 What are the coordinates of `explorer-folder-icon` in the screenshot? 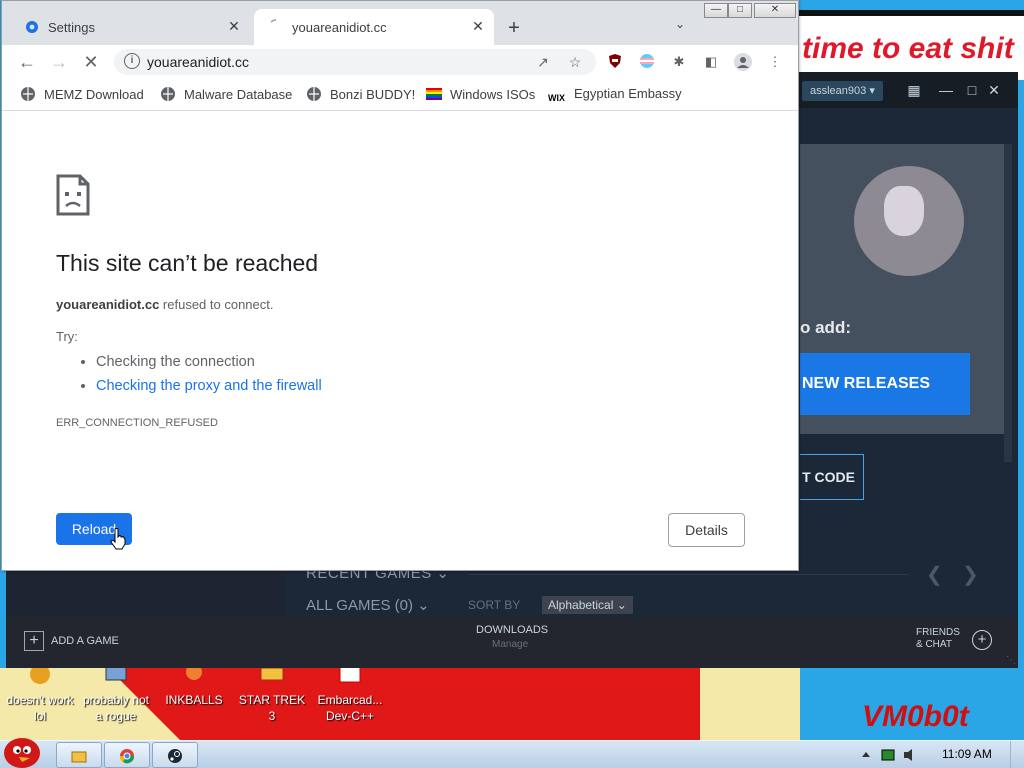 It's located at (79, 757).